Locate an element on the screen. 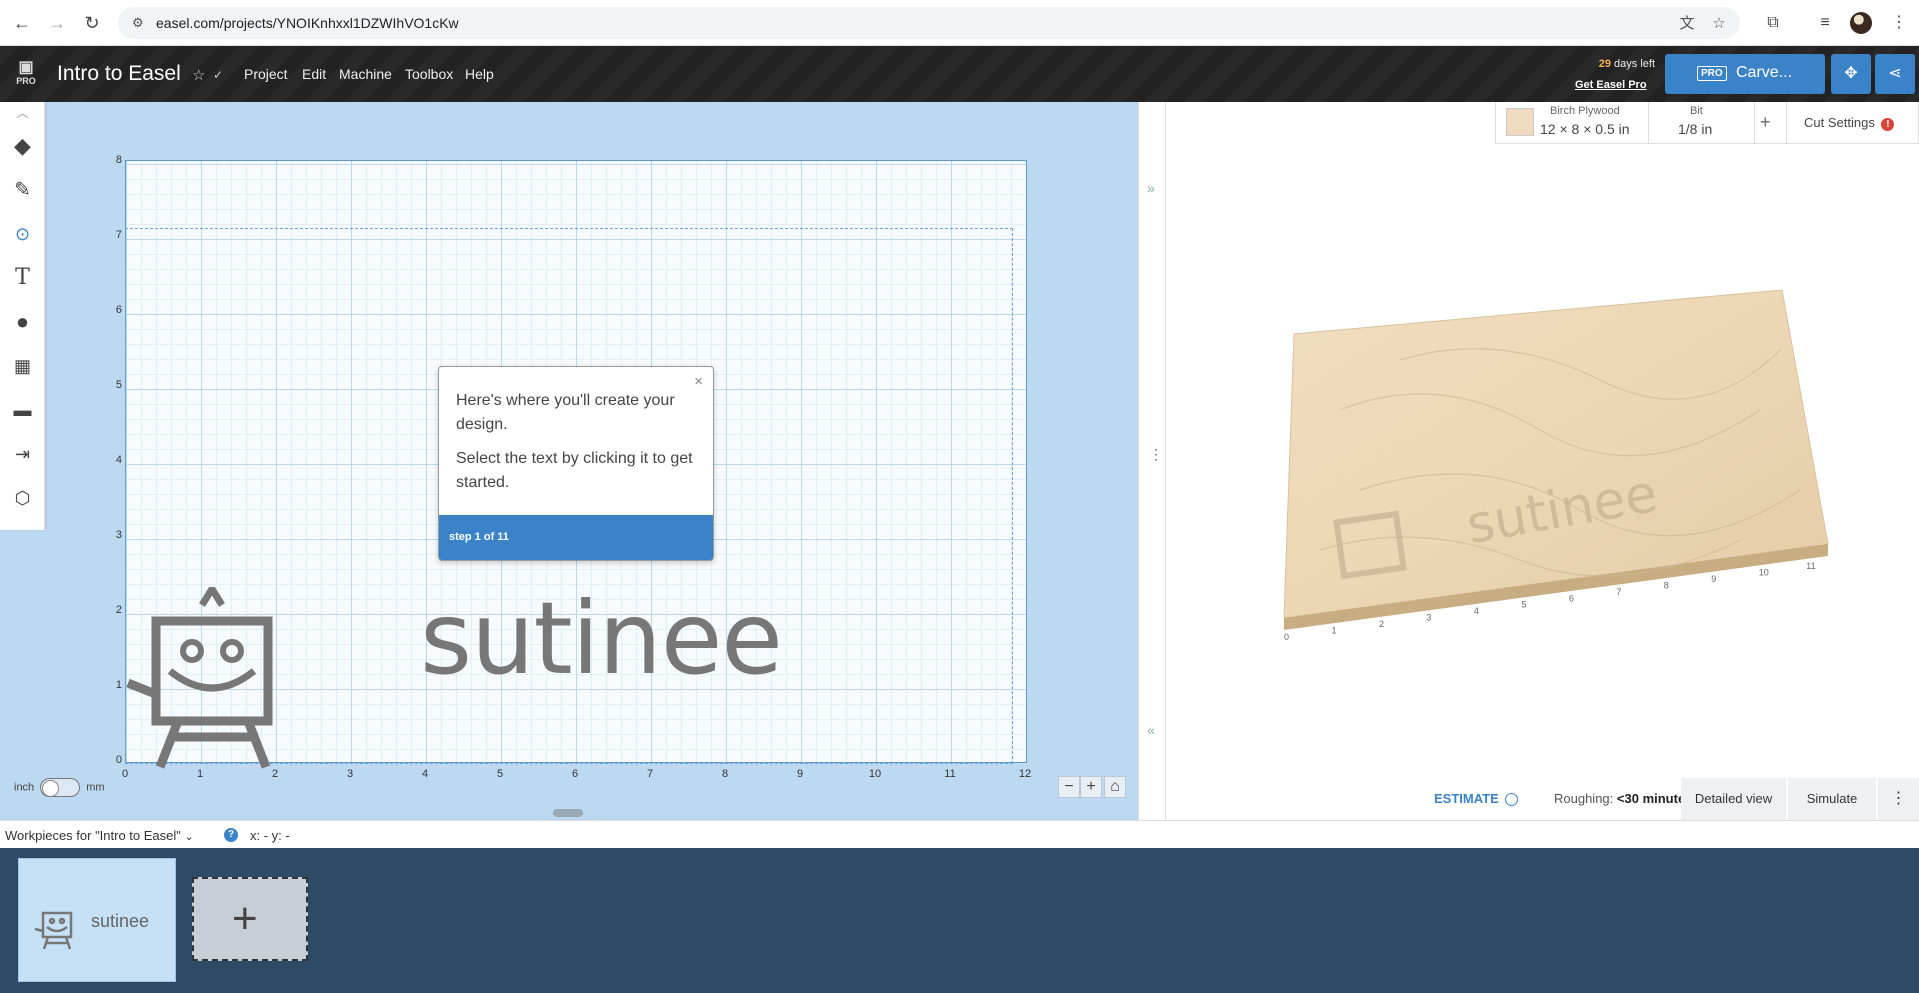 This screenshot has height=993, width=1919. forward-arrow-icon: → is located at coordinates (57, 23).